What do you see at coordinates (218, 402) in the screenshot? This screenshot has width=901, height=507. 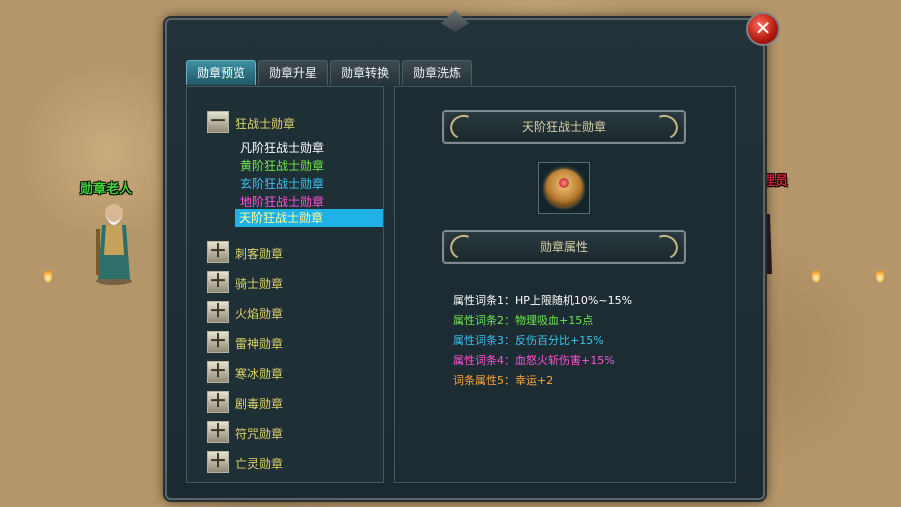 I see `expand-toggle-poison: ＋` at bounding box center [218, 402].